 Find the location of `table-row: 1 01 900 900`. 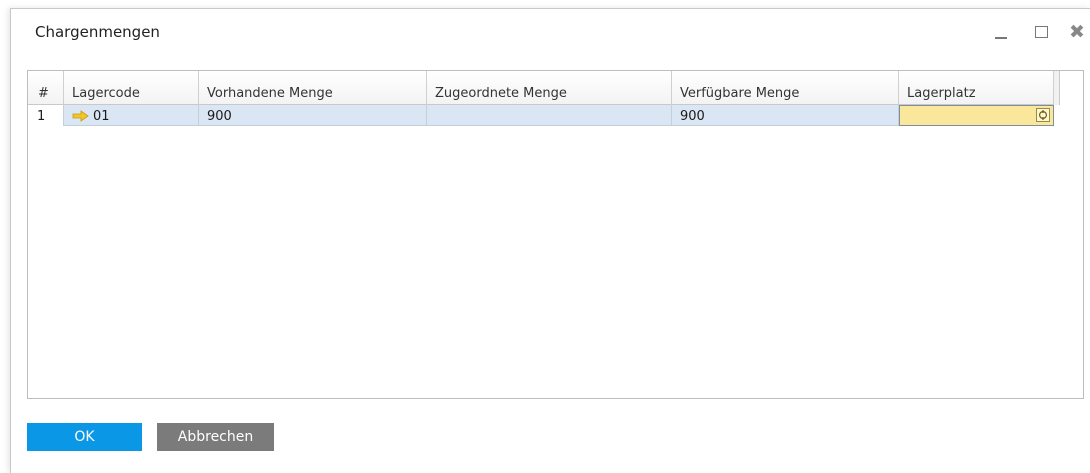

table-row: 1 01 900 900 is located at coordinates (541, 115).